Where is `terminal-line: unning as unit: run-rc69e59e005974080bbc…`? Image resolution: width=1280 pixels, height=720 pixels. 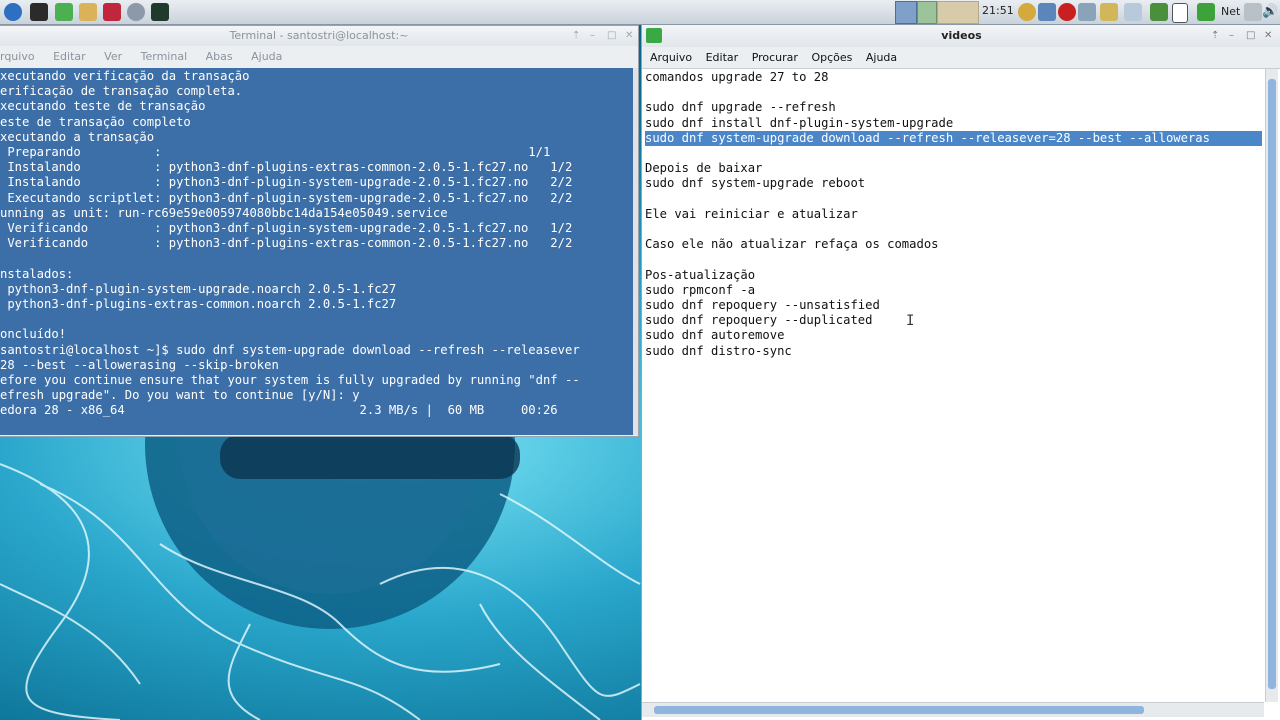
terminal-line: unning as unit: run-rc69e59e005974080bbc… is located at coordinates (224, 212).